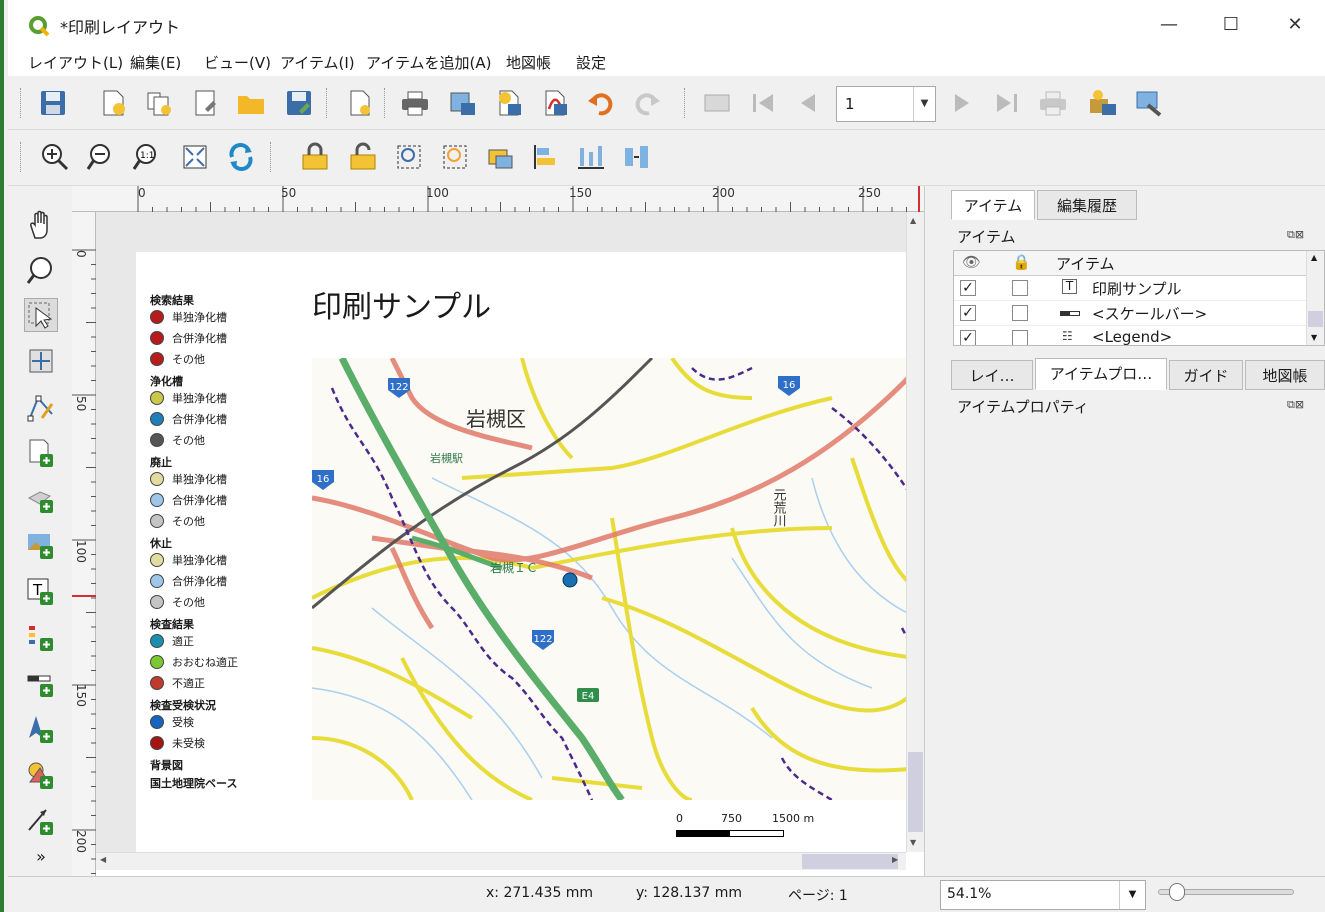 The height and width of the screenshot is (912, 1325). What do you see at coordinates (251, 103) in the screenshot?
I see `open-folder-icon` at bounding box center [251, 103].